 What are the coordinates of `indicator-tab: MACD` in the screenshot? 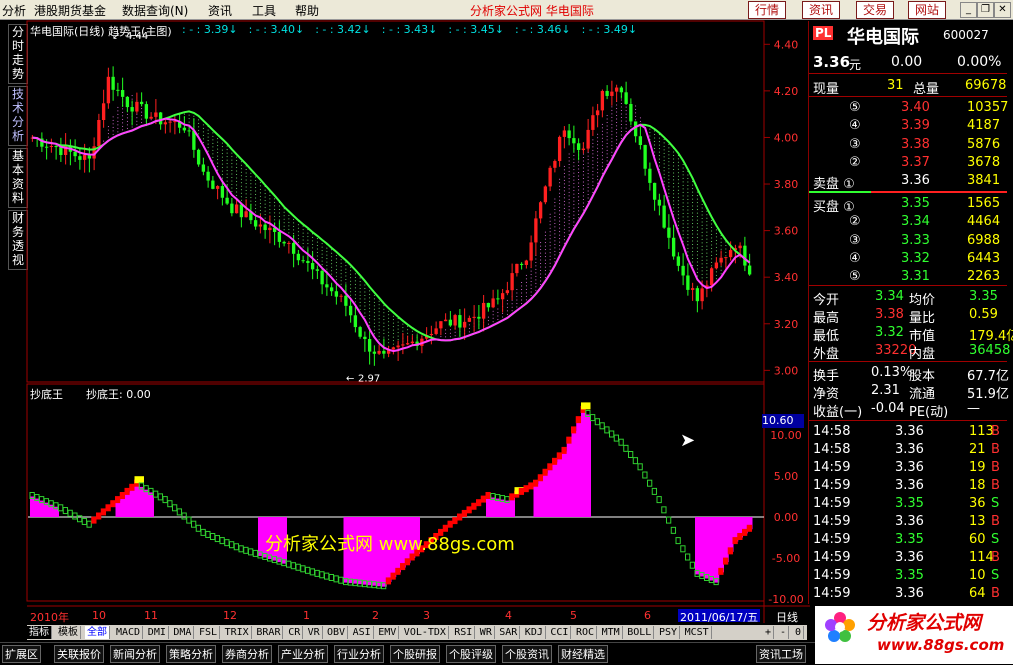 It's located at (129, 632).